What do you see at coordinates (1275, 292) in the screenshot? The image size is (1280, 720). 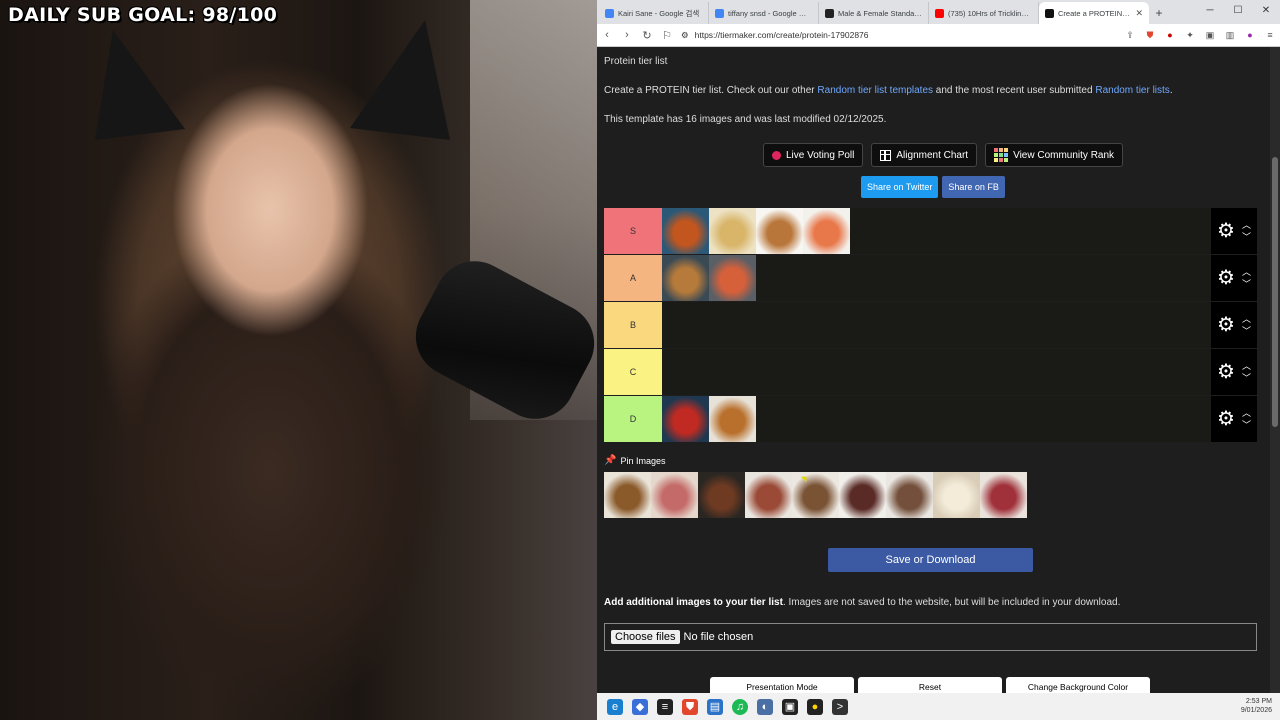 I see `scroll-thumb` at bounding box center [1275, 292].